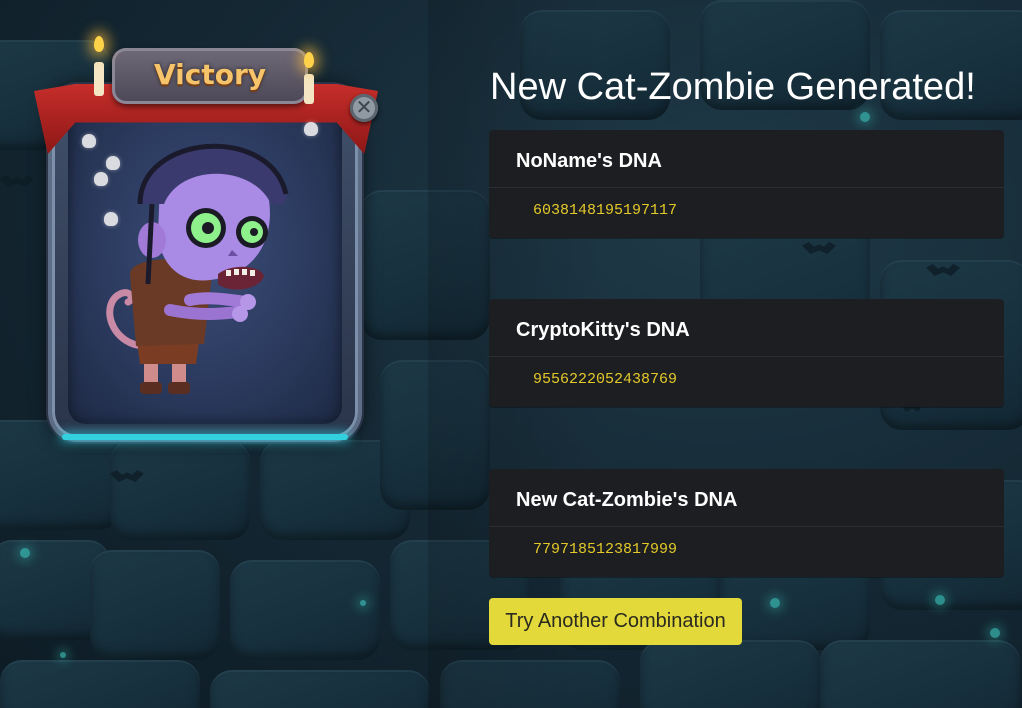 The width and height of the screenshot is (1022, 708). I want to click on close-icon: ✕, so click(364, 108).